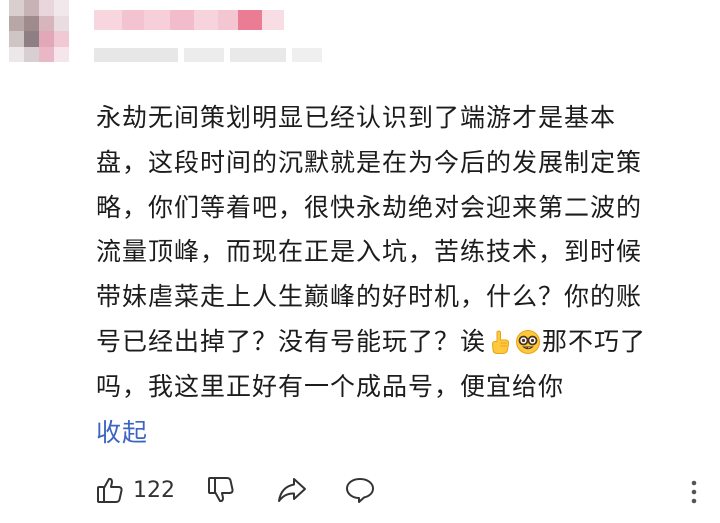 Image resolution: width=720 pixels, height=523 pixels. Describe the element at coordinates (189, 20) in the screenshot. I see `username-redacted` at that location.